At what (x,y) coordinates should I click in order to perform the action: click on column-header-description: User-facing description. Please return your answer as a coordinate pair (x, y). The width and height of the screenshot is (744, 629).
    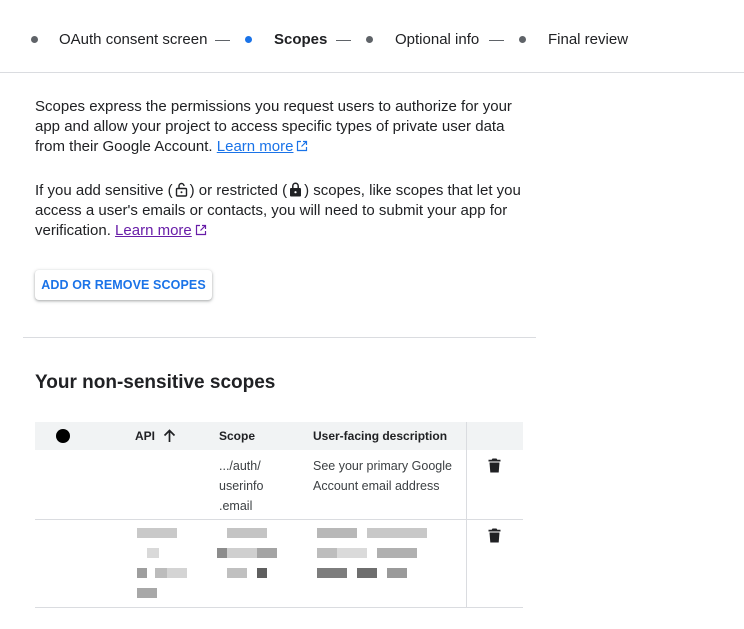
    Looking at the image, I should click on (380, 436).